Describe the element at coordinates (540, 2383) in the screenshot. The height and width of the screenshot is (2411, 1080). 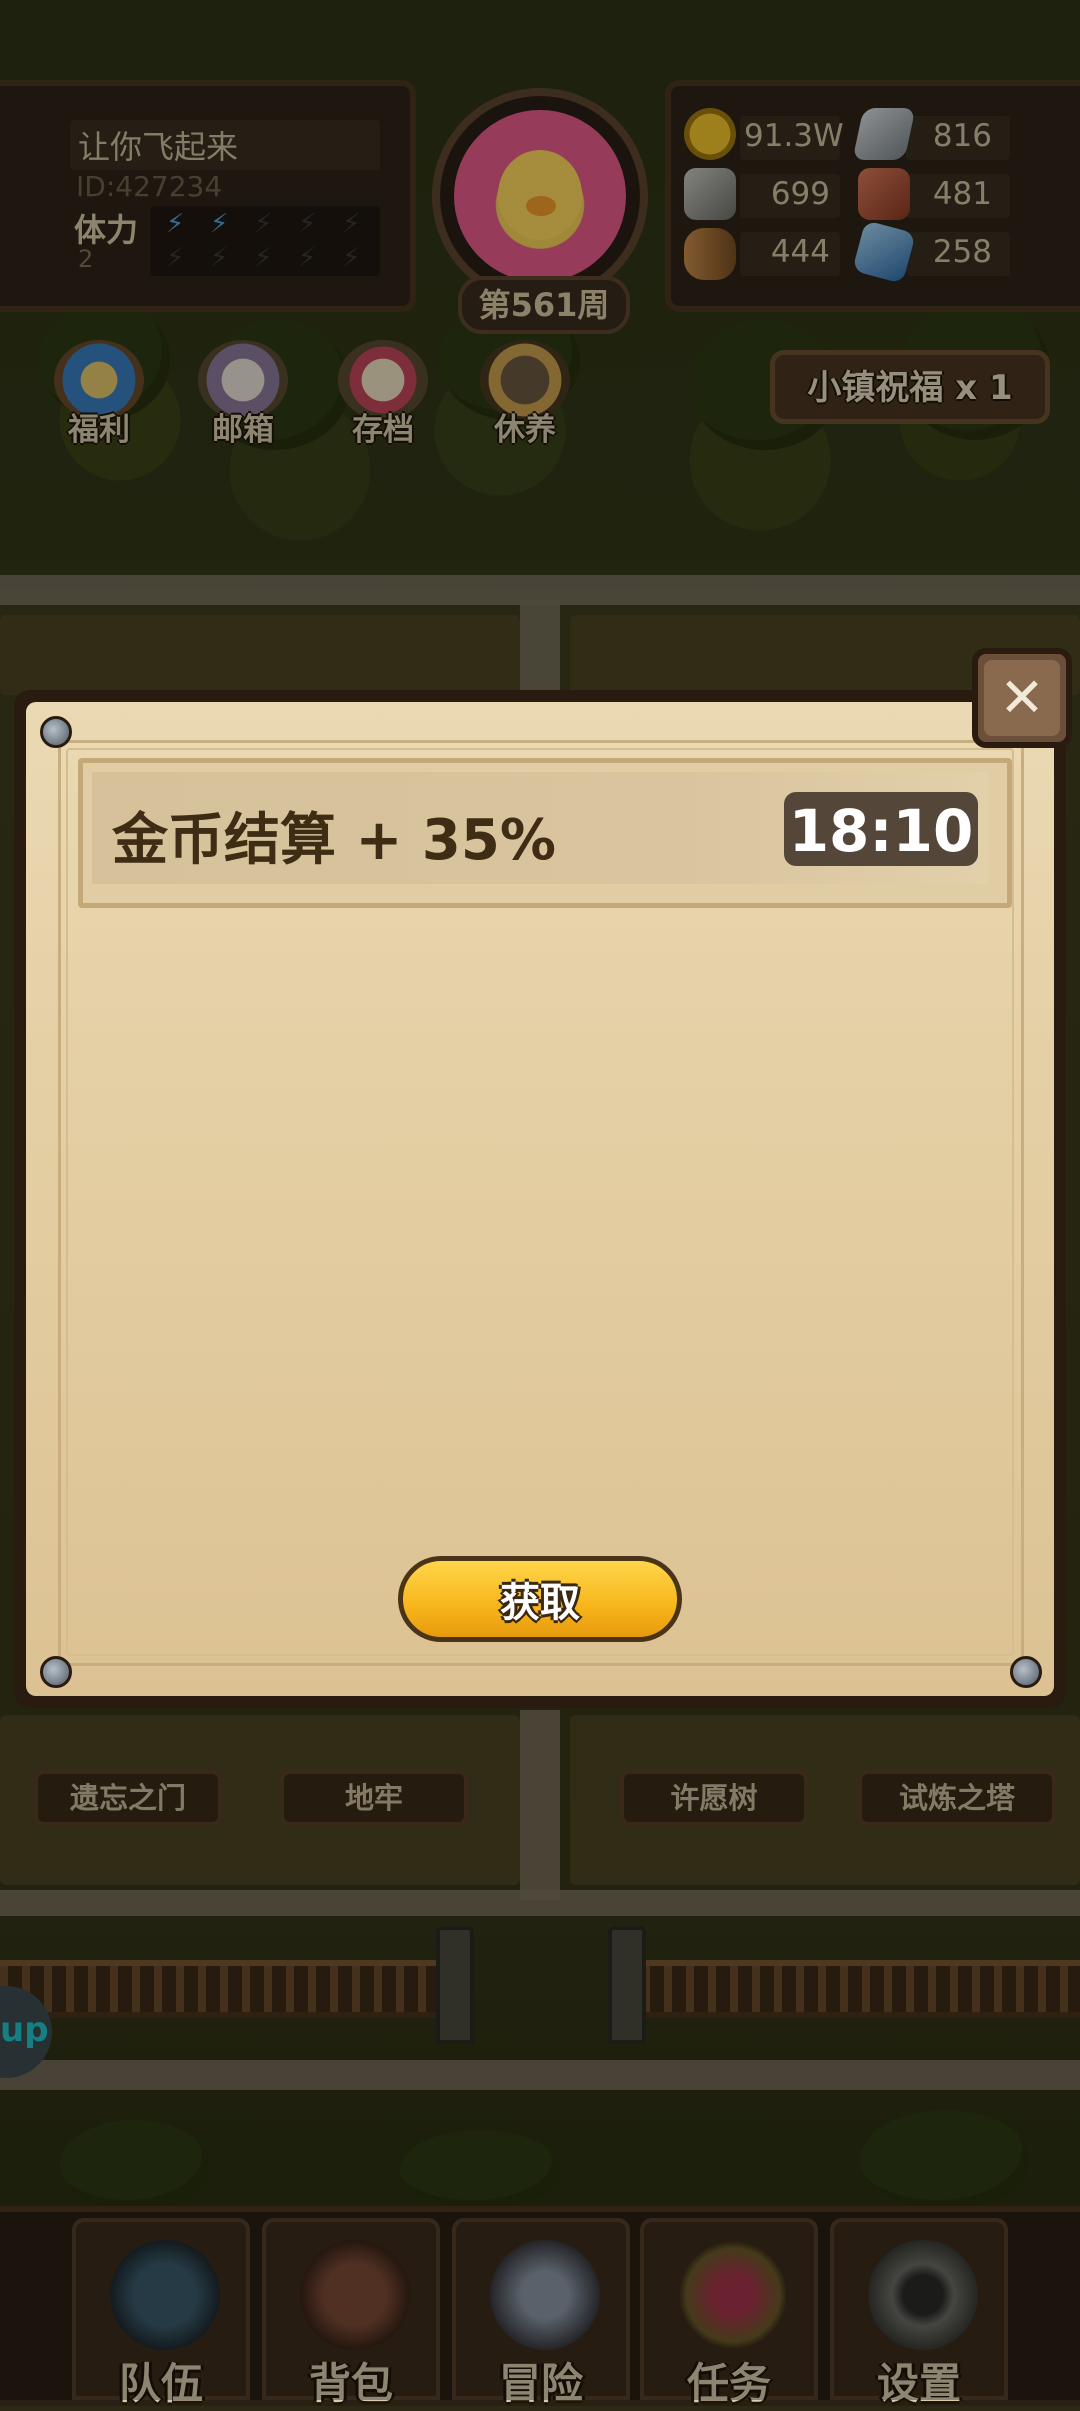
I see `nav-tab-label: 冒险` at that location.